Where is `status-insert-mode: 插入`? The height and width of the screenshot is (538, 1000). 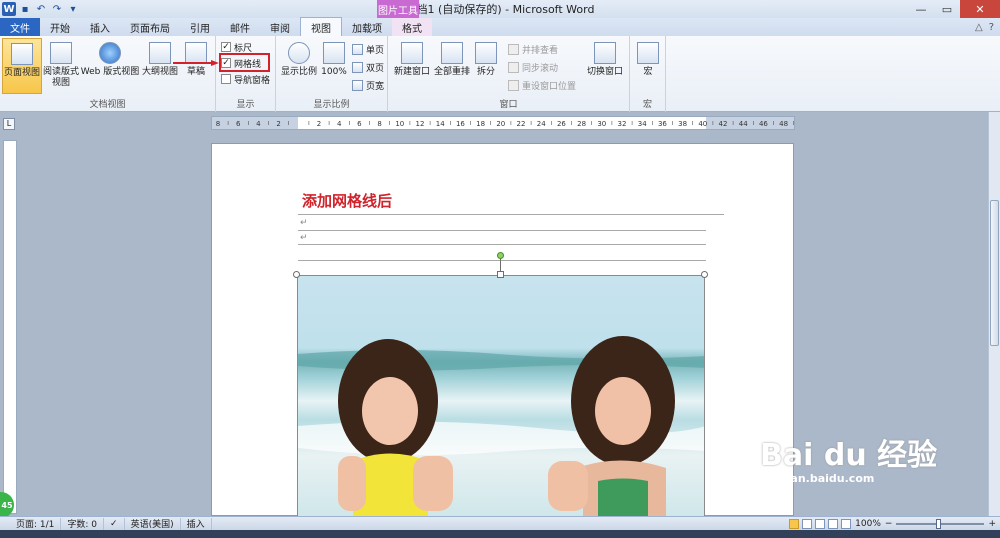
status-insert-mode: 插入 is located at coordinates (196, 523).